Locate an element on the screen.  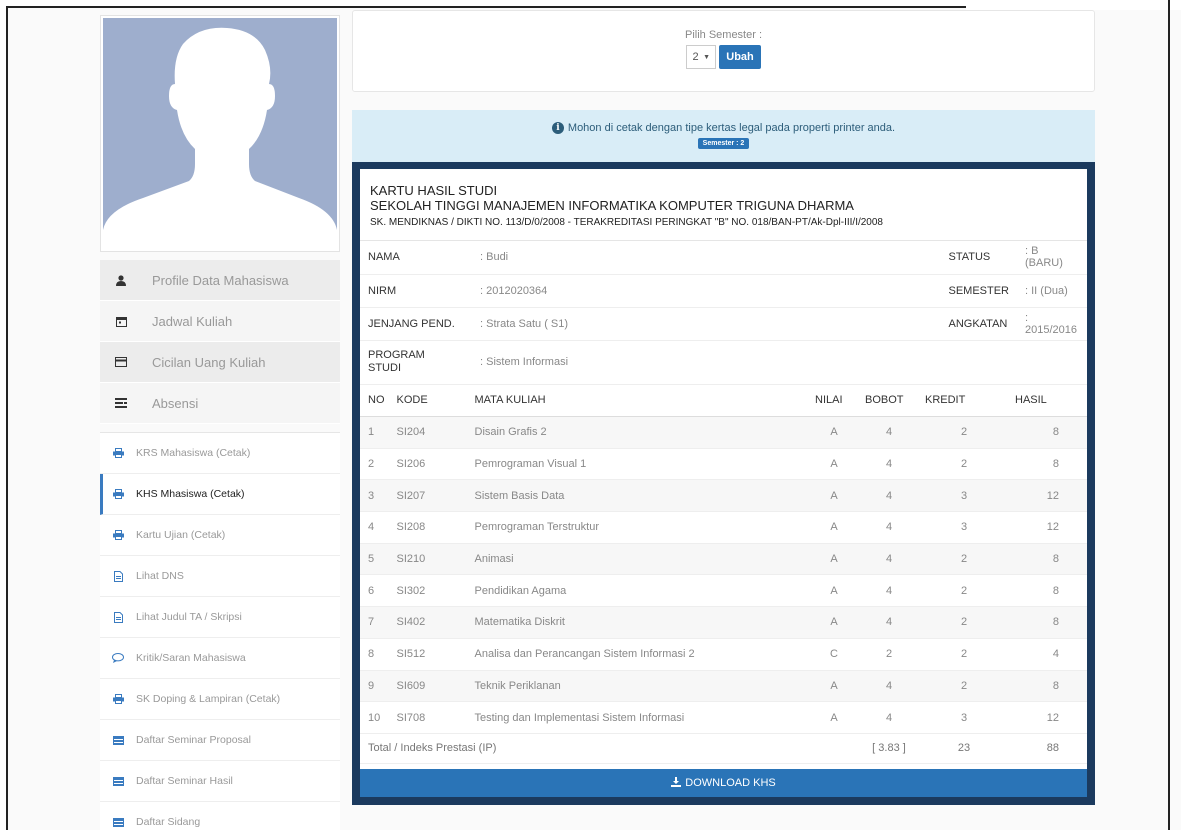
semester-controls: 2 ▼ Ubah is located at coordinates (723, 57).